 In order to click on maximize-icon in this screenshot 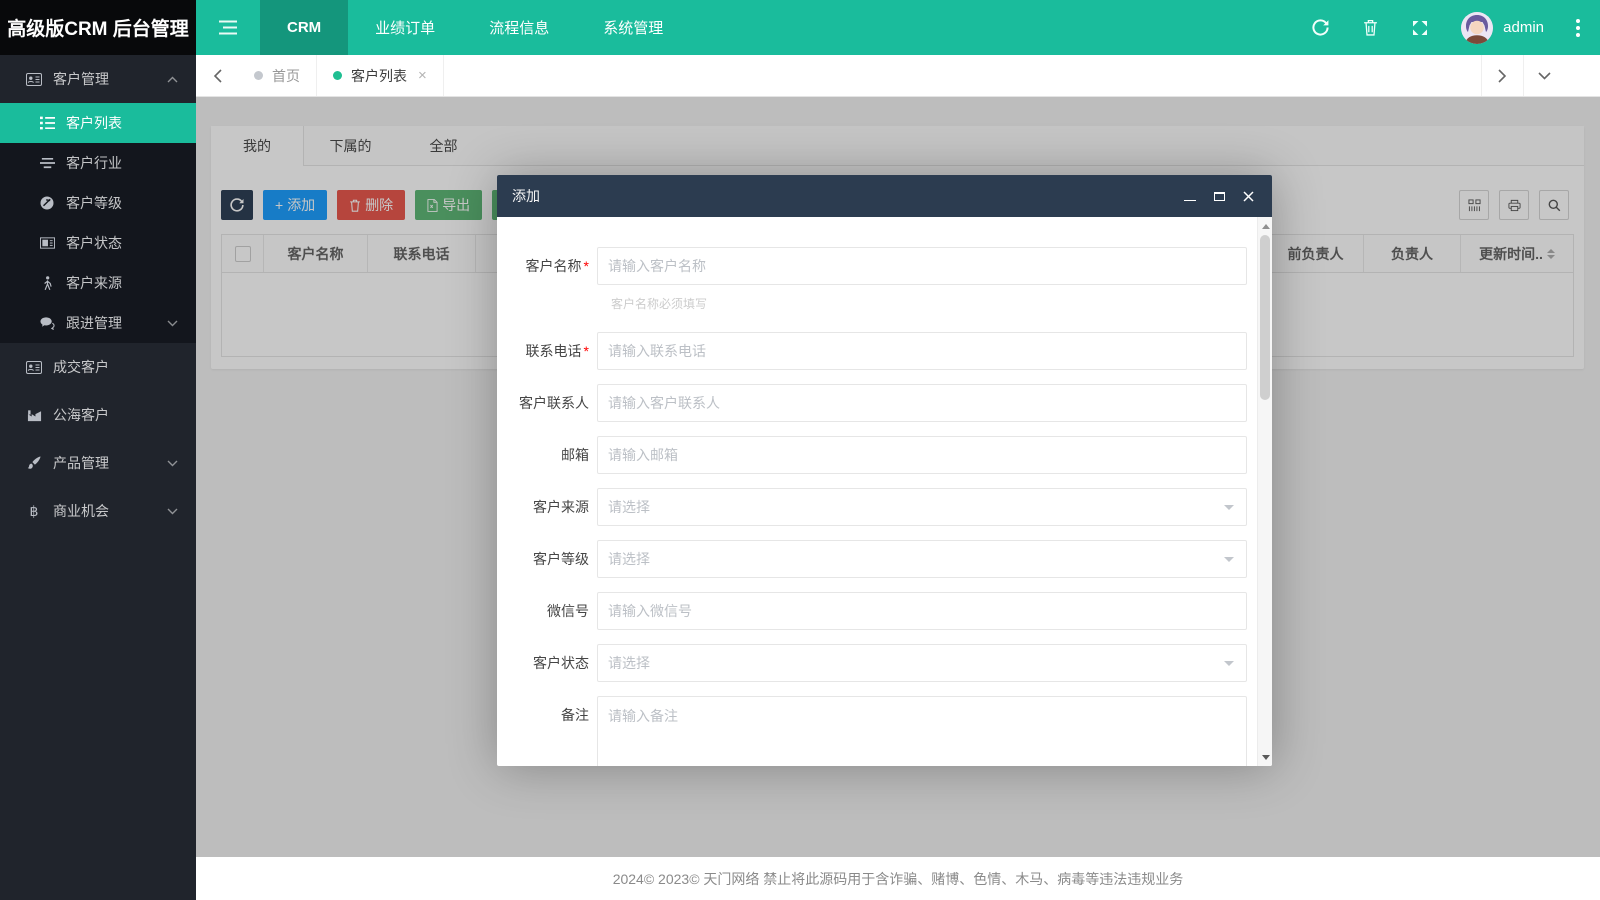, I will do `click(1219, 196)`.